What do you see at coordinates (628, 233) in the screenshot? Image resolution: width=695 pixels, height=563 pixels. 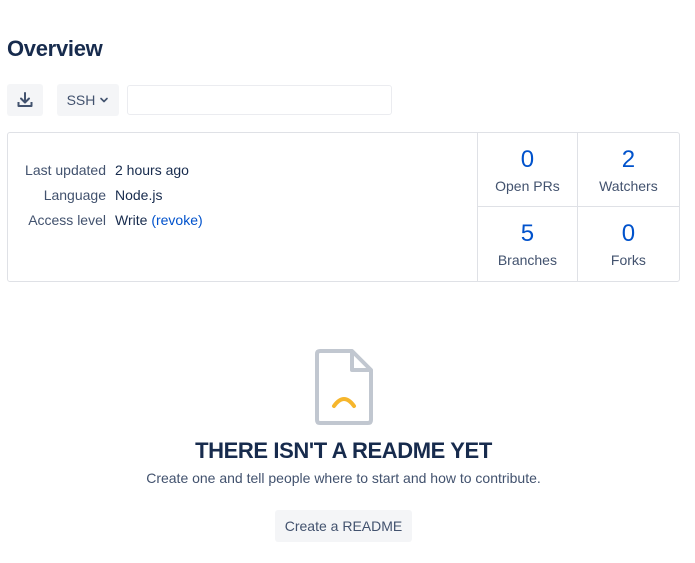 I see `forks-count: 0` at bounding box center [628, 233].